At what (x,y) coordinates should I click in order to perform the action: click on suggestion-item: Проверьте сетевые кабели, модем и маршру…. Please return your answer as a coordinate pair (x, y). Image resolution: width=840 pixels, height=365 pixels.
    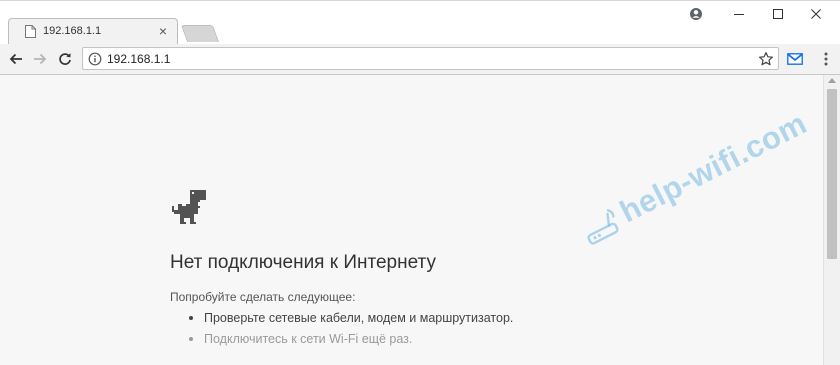
    Looking at the image, I should click on (350, 320).